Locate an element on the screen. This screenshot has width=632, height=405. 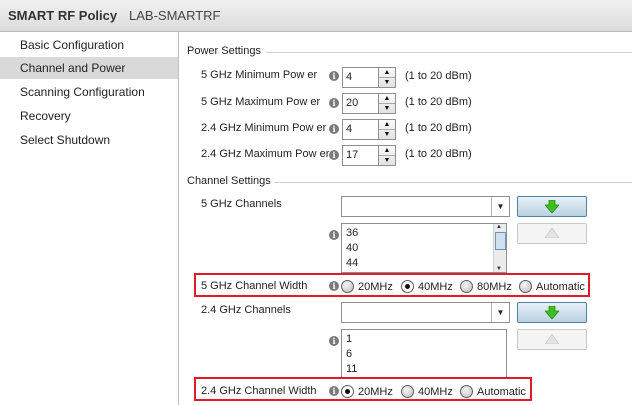
add-24ghz-channel-button is located at coordinates (552, 312).